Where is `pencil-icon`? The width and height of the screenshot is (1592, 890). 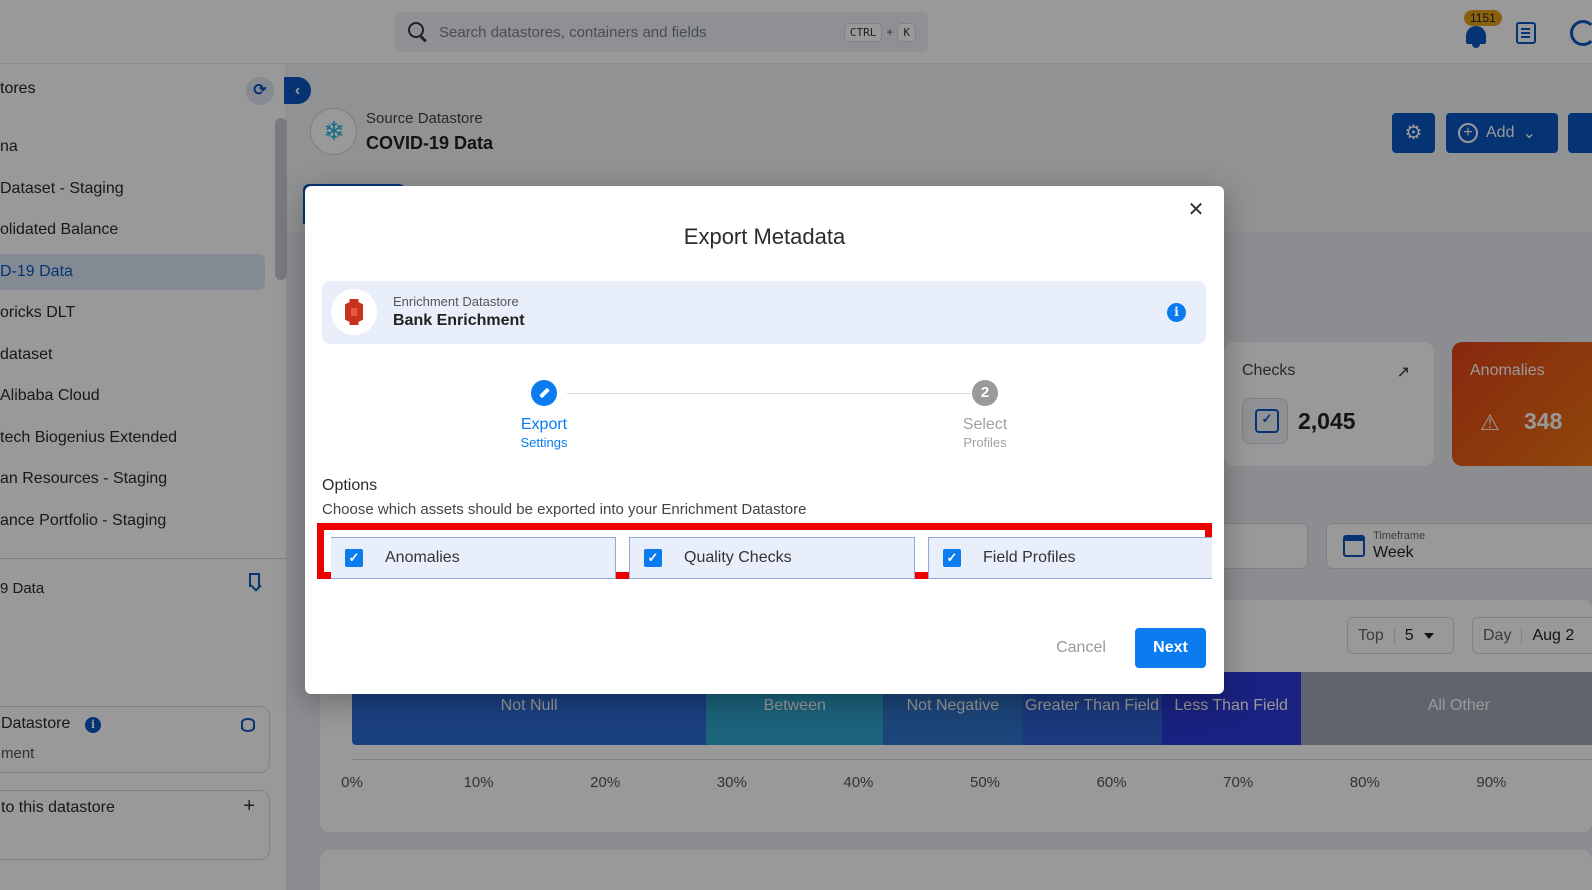 pencil-icon is located at coordinates (544, 393).